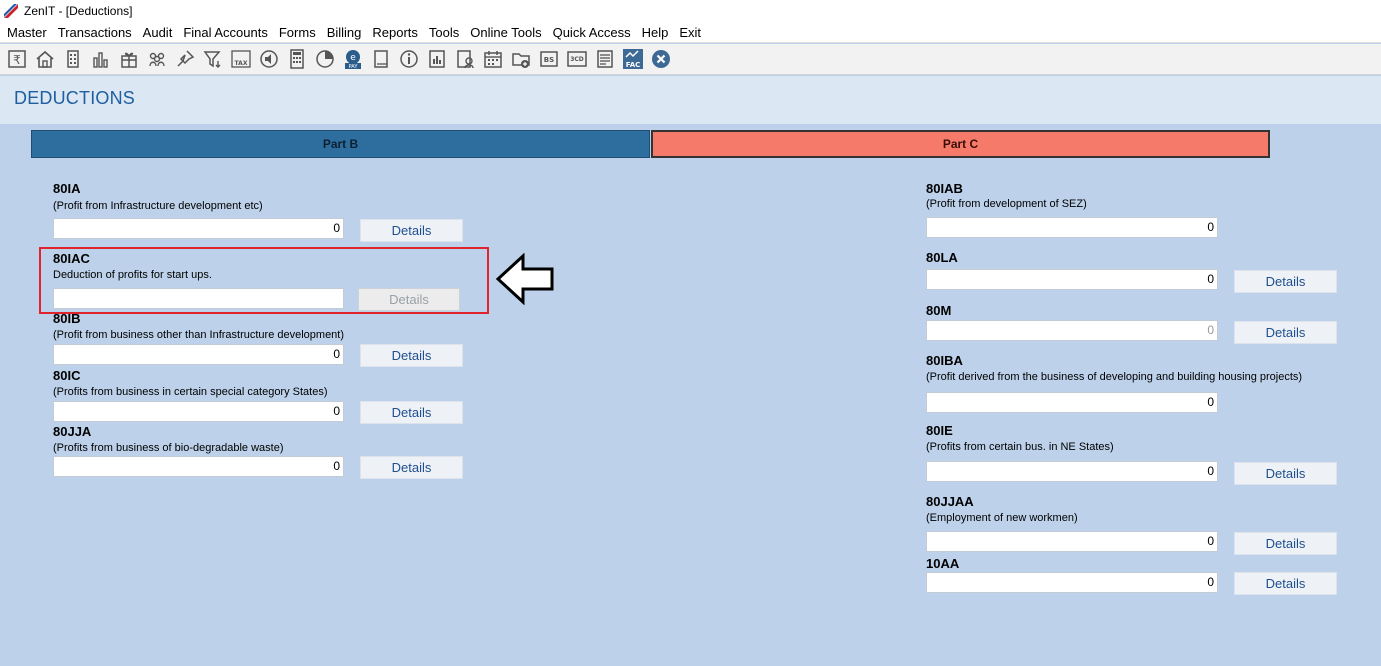 The image size is (1381, 666). What do you see at coordinates (605, 59) in the screenshot?
I see `form-icon` at bounding box center [605, 59].